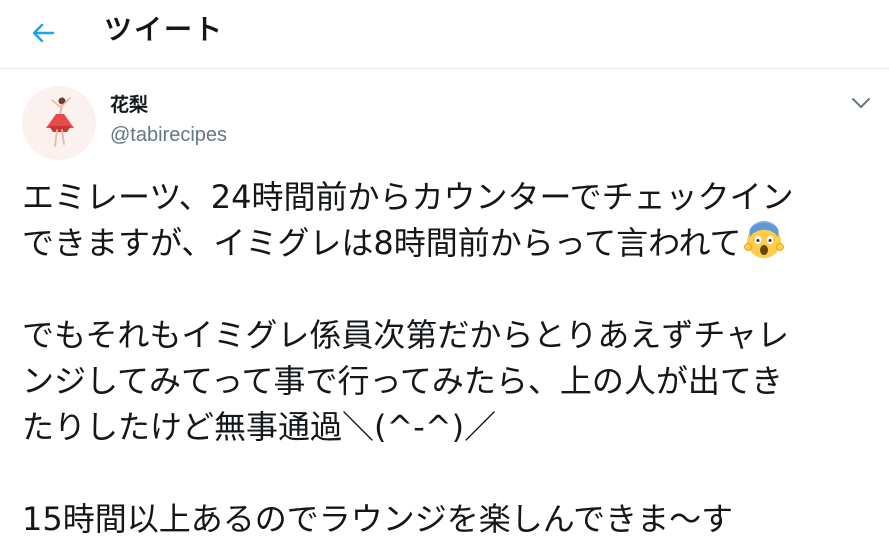 This screenshot has width=889, height=557. Describe the element at coordinates (382, 243) in the screenshot. I see `tweet-line-text: できますが、イミグレは8時間前からって言われて` at that location.